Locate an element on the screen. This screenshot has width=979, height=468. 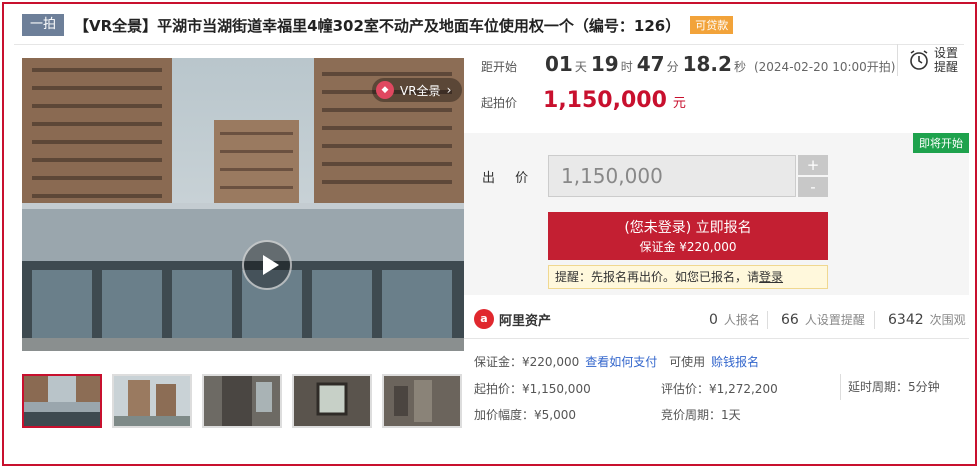
ali-assets-logo: a 阿里资产 is located at coordinates (512, 319).